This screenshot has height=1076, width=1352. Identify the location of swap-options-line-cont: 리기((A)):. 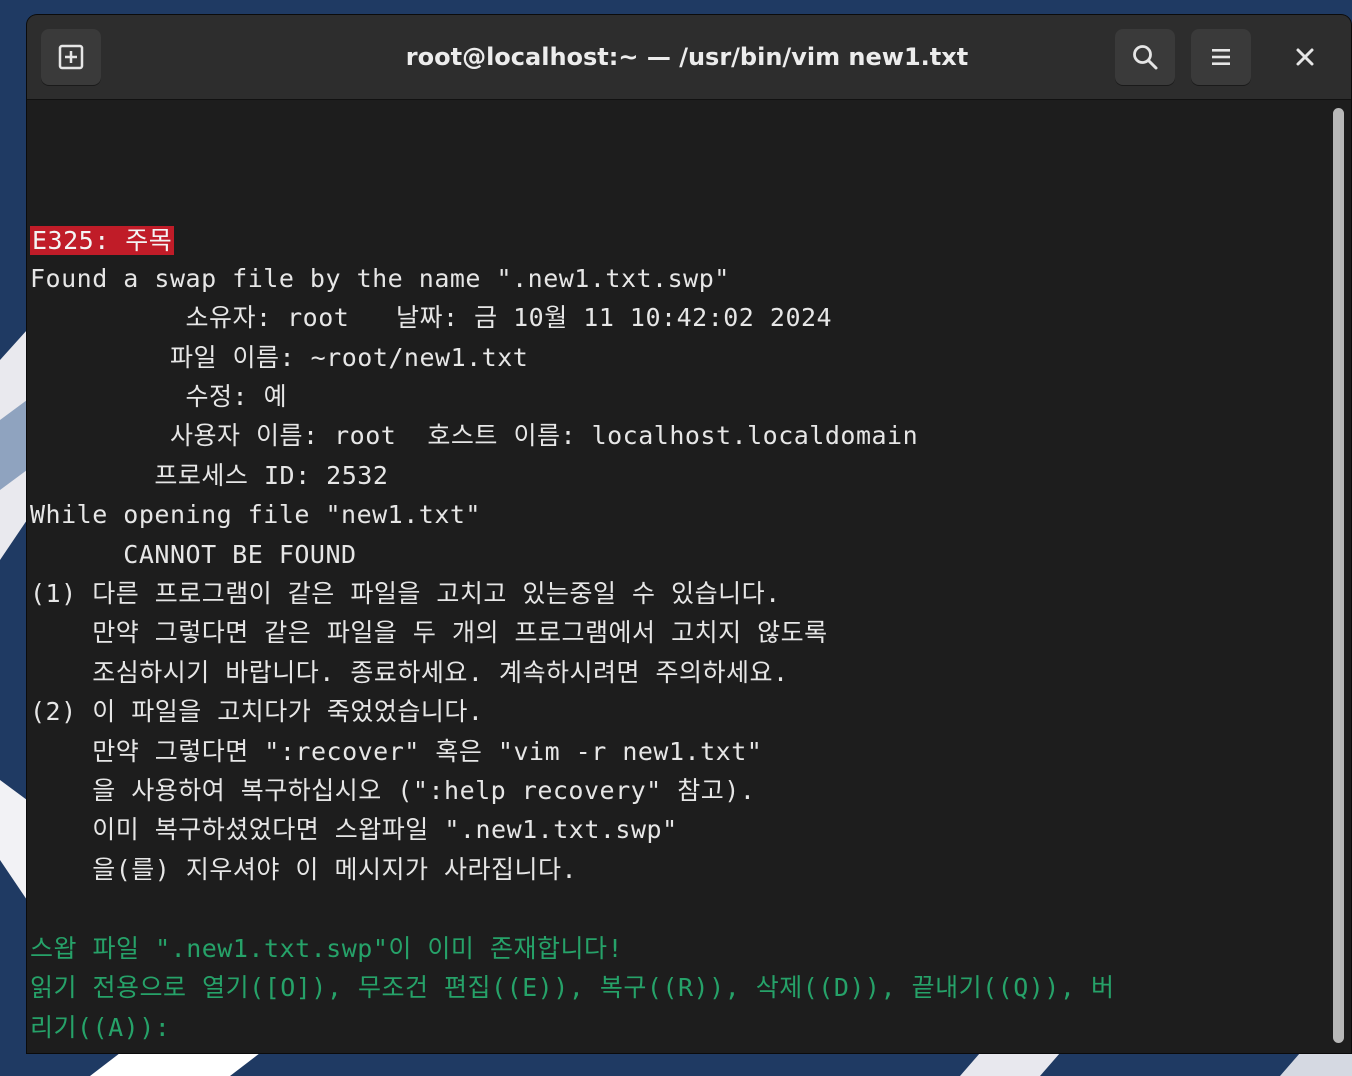
(100, 1027).